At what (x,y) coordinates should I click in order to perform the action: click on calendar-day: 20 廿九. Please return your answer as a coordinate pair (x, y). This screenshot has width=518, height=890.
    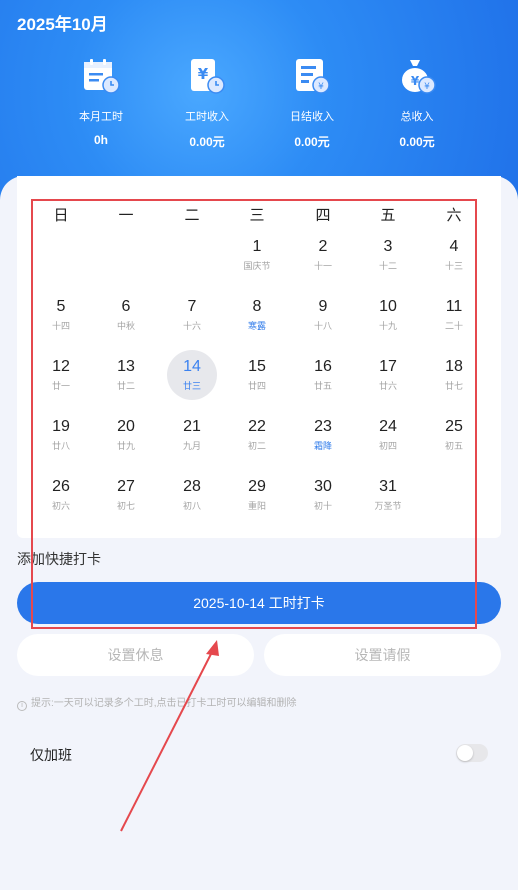
    Looking at the image, I should click on (126, 435).